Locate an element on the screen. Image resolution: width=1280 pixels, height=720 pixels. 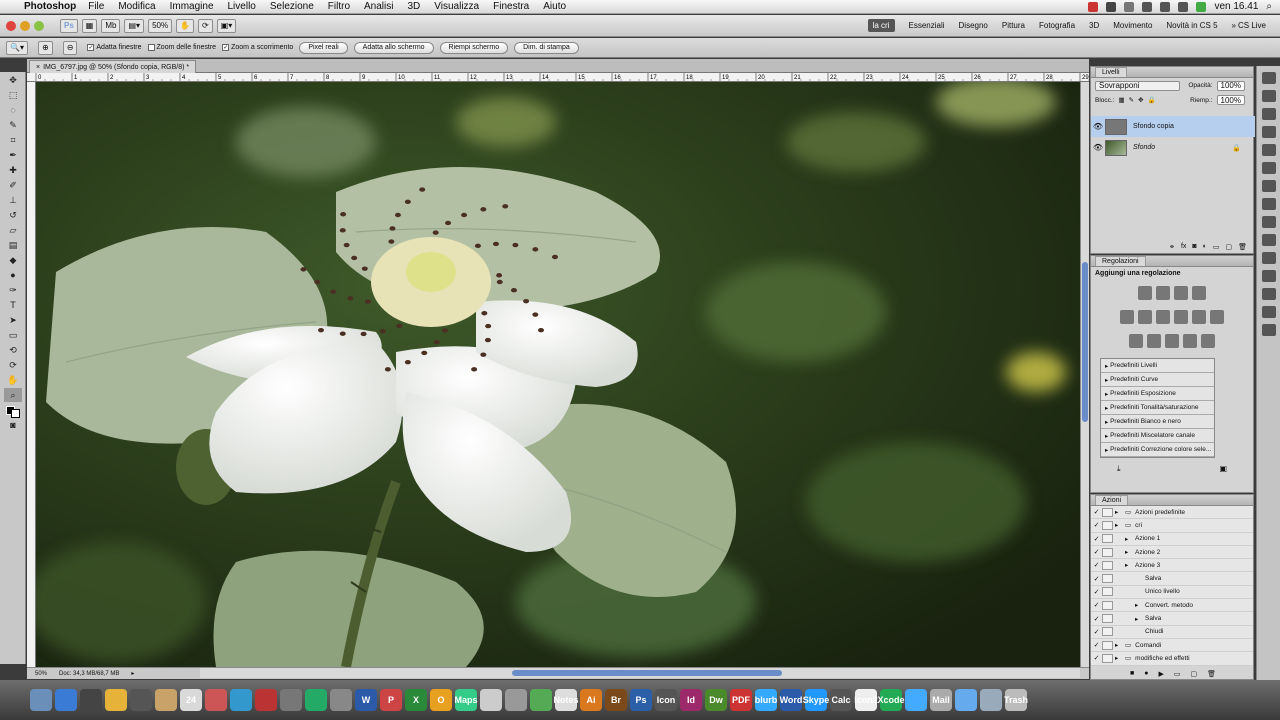
horizontal-scrollbar is located at coordinates (640, 673).